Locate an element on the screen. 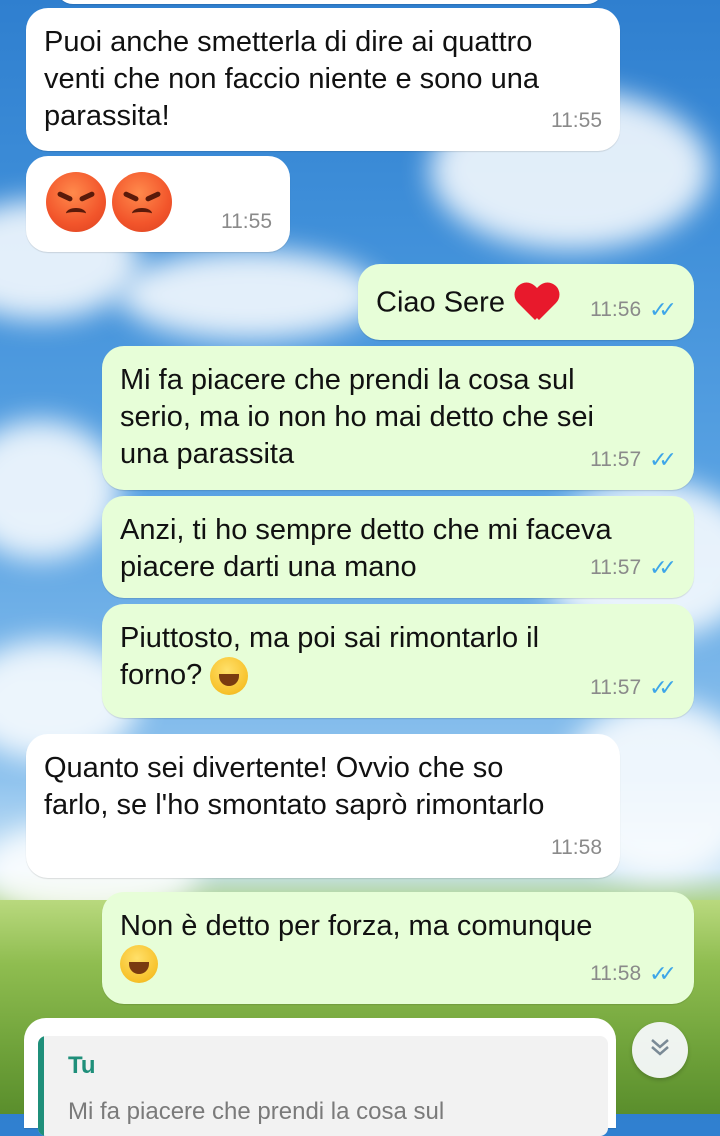 This screenshot has width=720, height=1136. previous-message-bubble is located at coordinates (330, 2).